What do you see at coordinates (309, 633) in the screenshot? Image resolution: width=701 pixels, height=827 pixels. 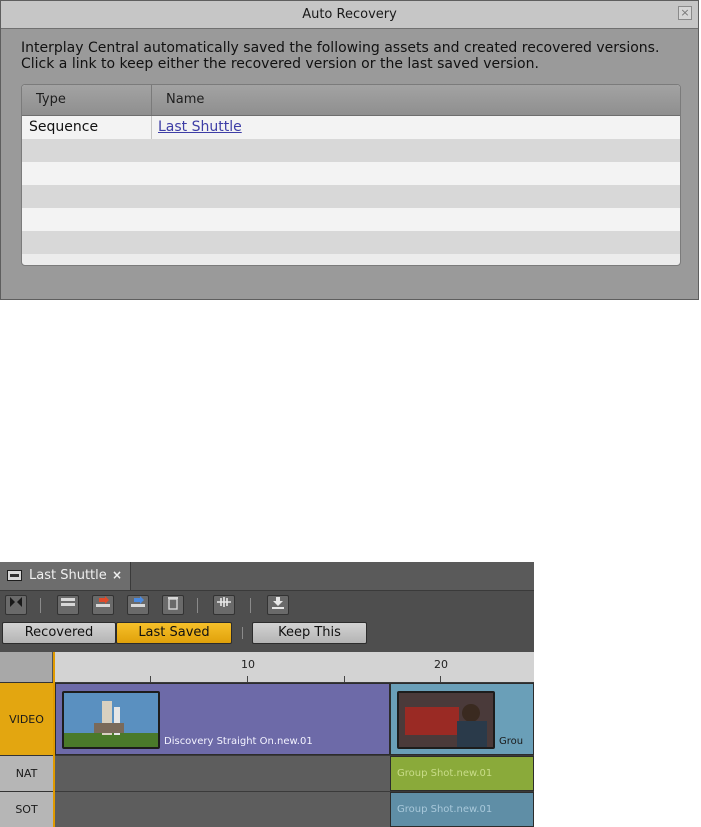 I see `keep-this-button: Keep This` at bounding box center [309, 633].